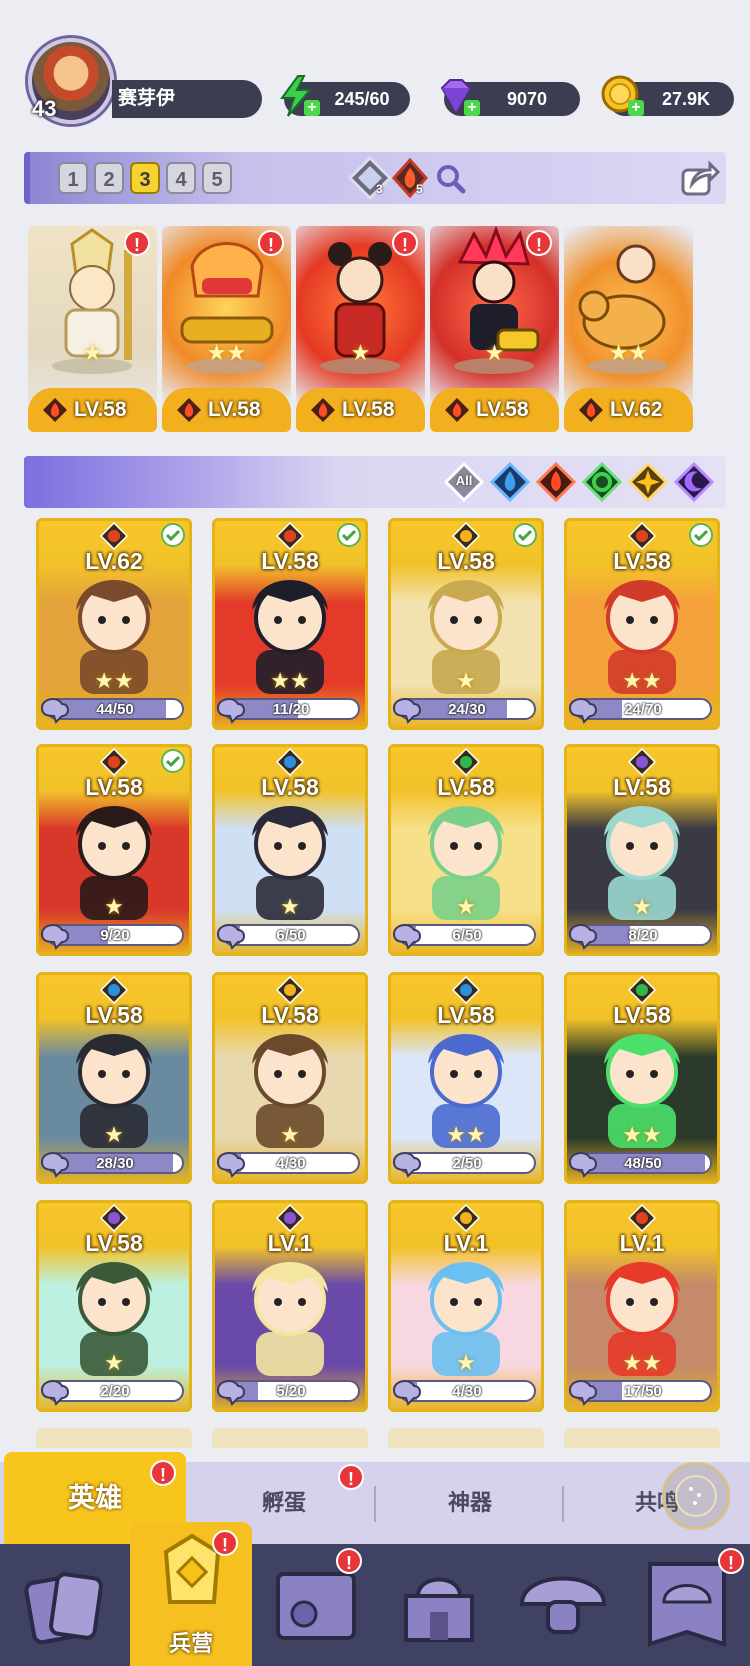 Image resolution: width=750 pixels, height=1666 pixels. I want to click on search-icon, so click(450, 178).